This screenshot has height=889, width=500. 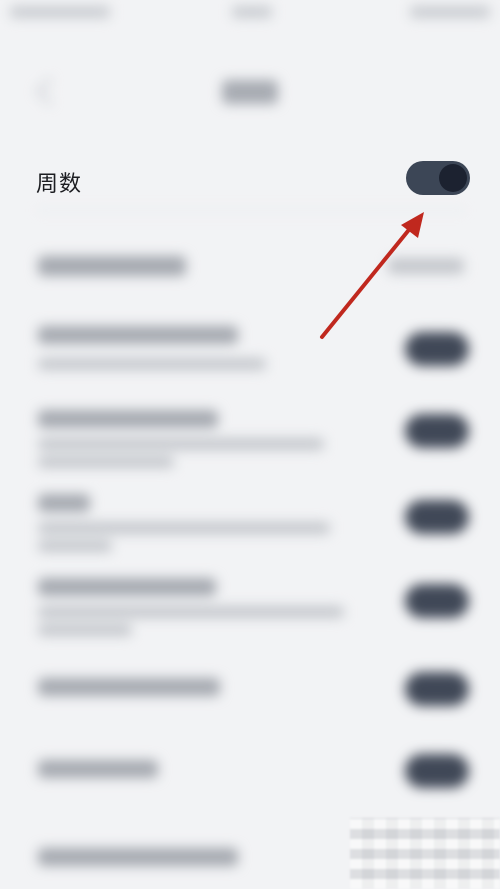 I want to click on toggle-knob, so click(x=453, y=178).